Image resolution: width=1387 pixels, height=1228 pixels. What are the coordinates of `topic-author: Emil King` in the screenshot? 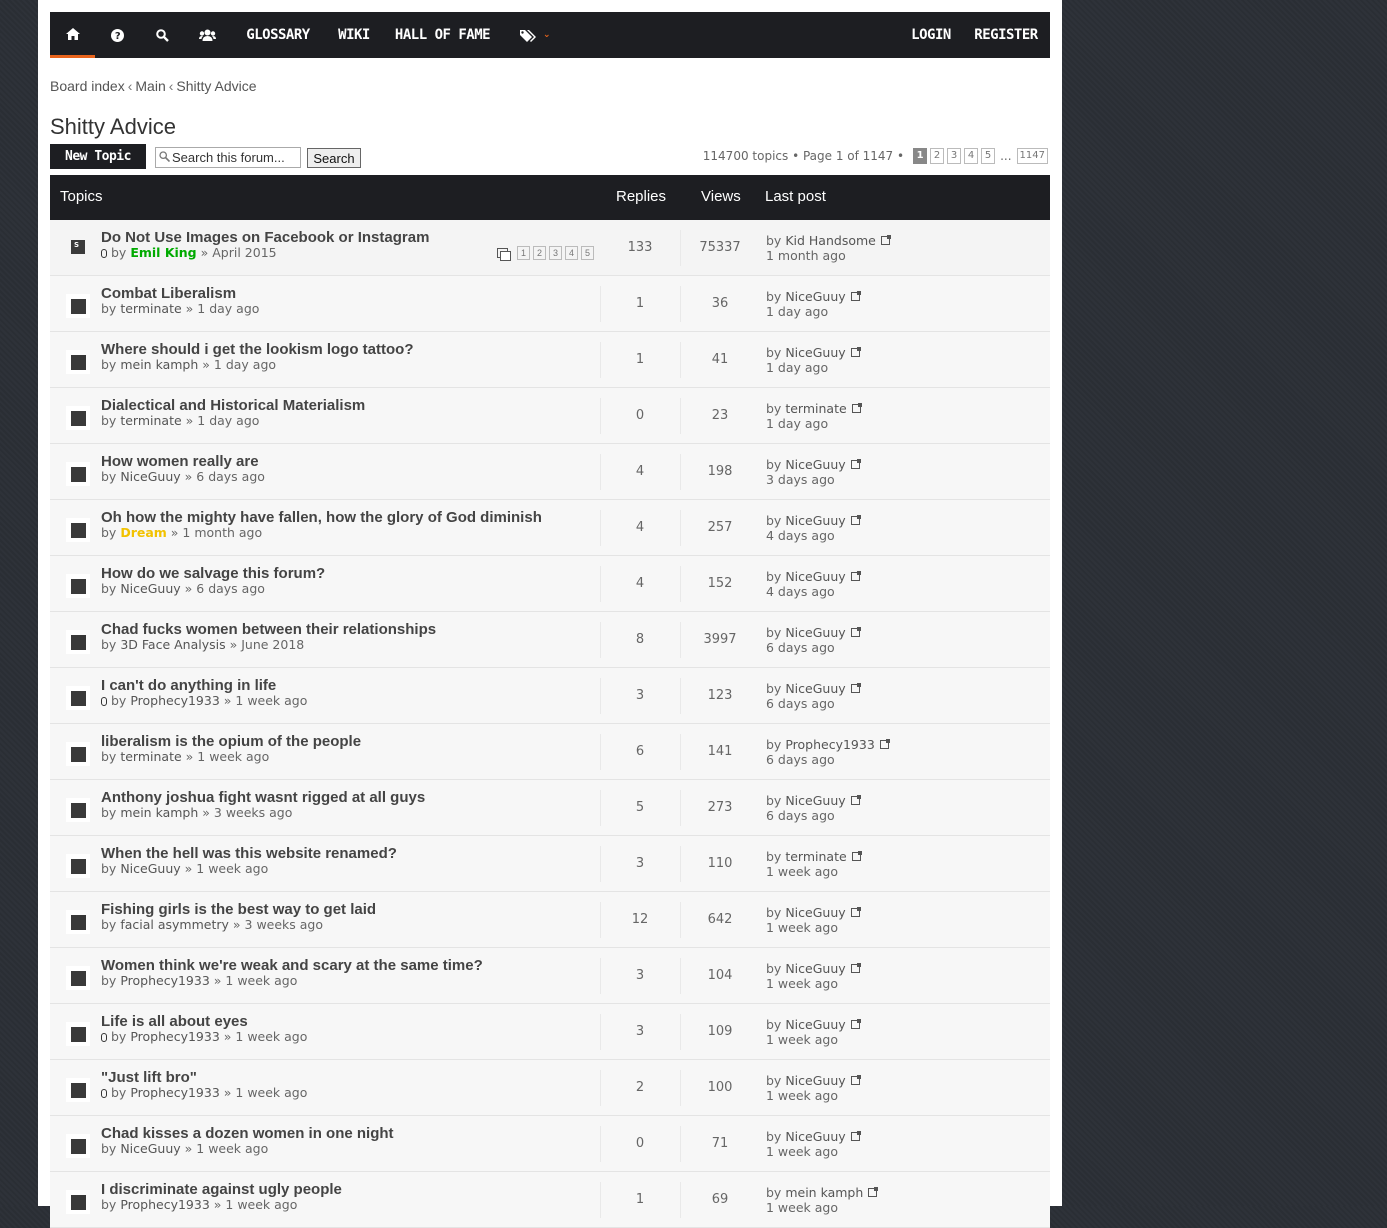 It's located at (163, 252).